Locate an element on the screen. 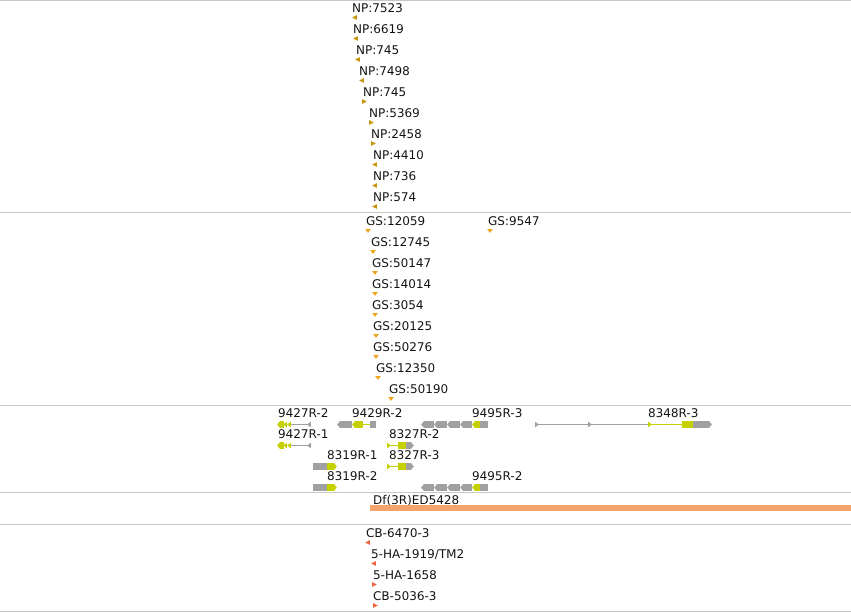  feature-label: GS:12059 is located at coordinates (396, 221).